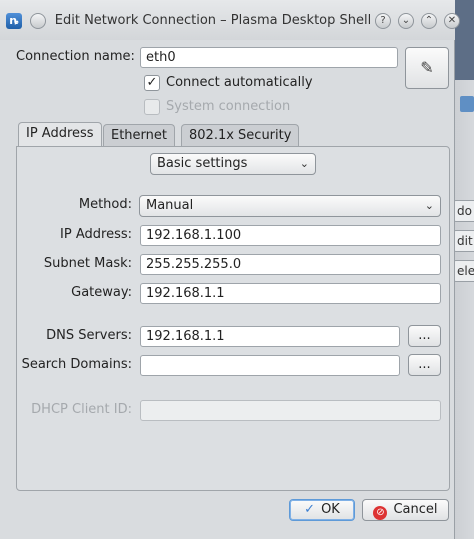  Describe the element at coordinates (139, 135) in the screenshot. I see `tab-ethernet: Ethernet` at that location.